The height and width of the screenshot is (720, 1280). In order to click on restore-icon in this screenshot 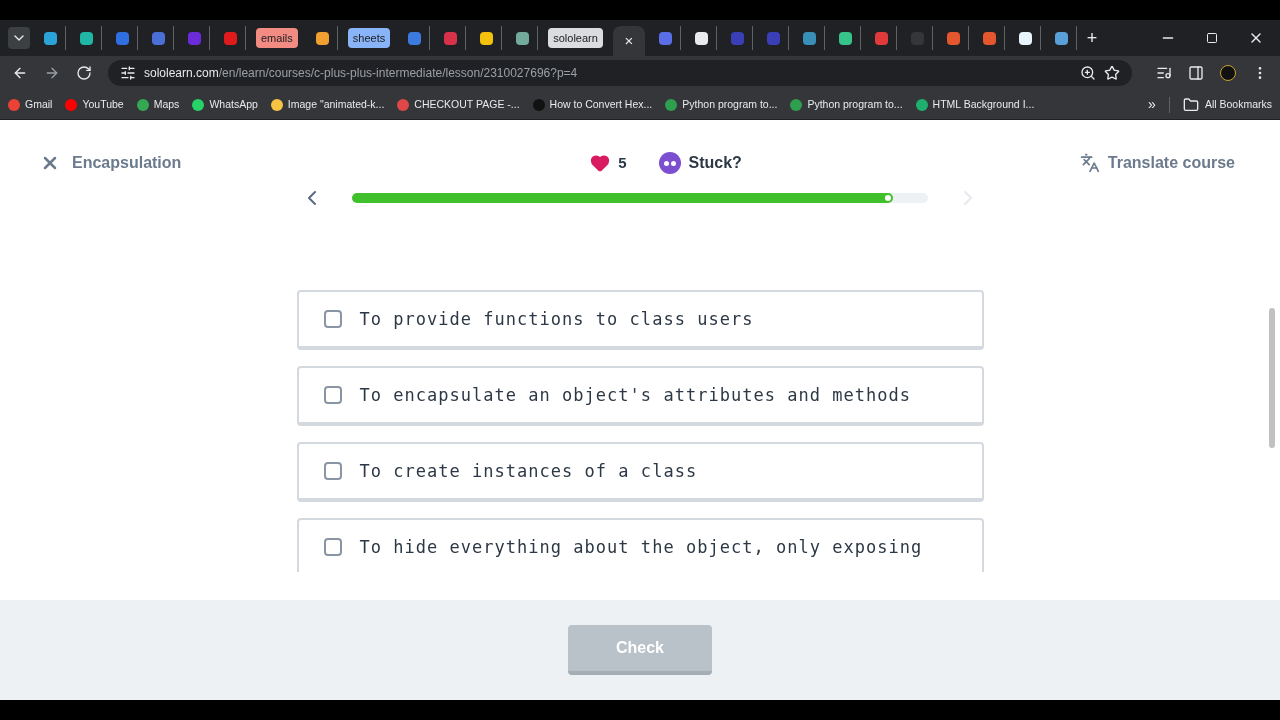, I will do `click(1212, 38)`.